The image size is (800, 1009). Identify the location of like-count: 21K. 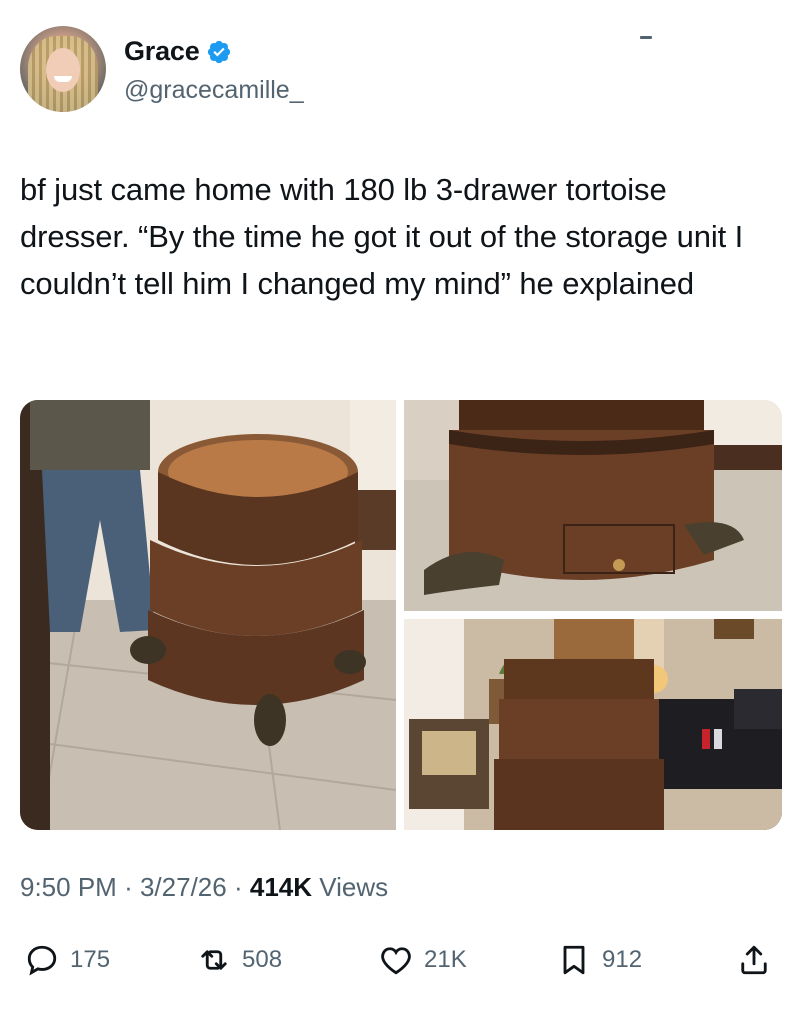
(445, 959).